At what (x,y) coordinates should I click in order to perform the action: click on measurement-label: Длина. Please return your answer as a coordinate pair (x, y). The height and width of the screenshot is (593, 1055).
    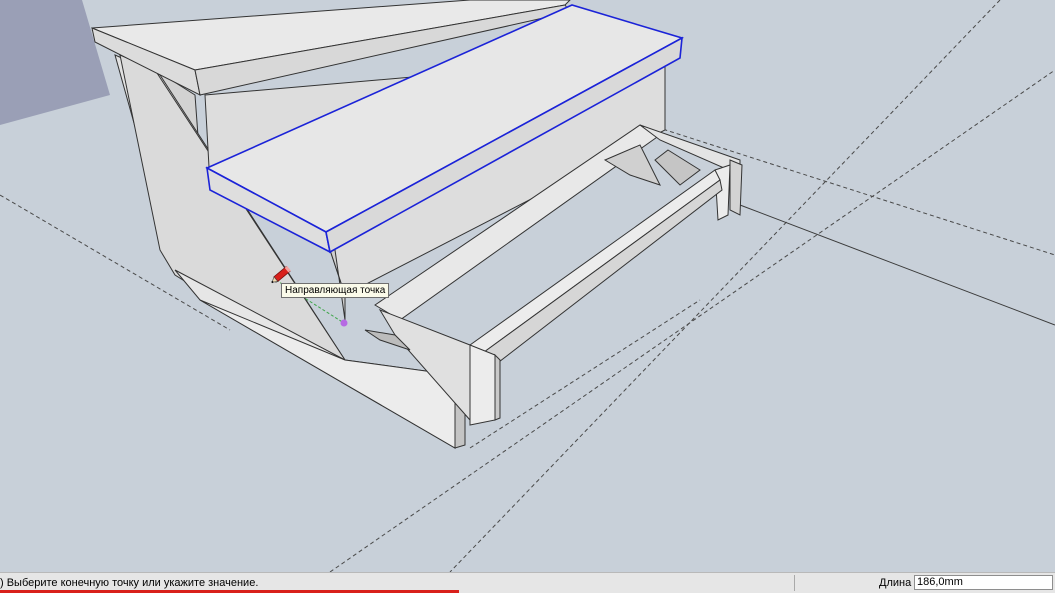
    Looking at the image, I should click on (895, 583).